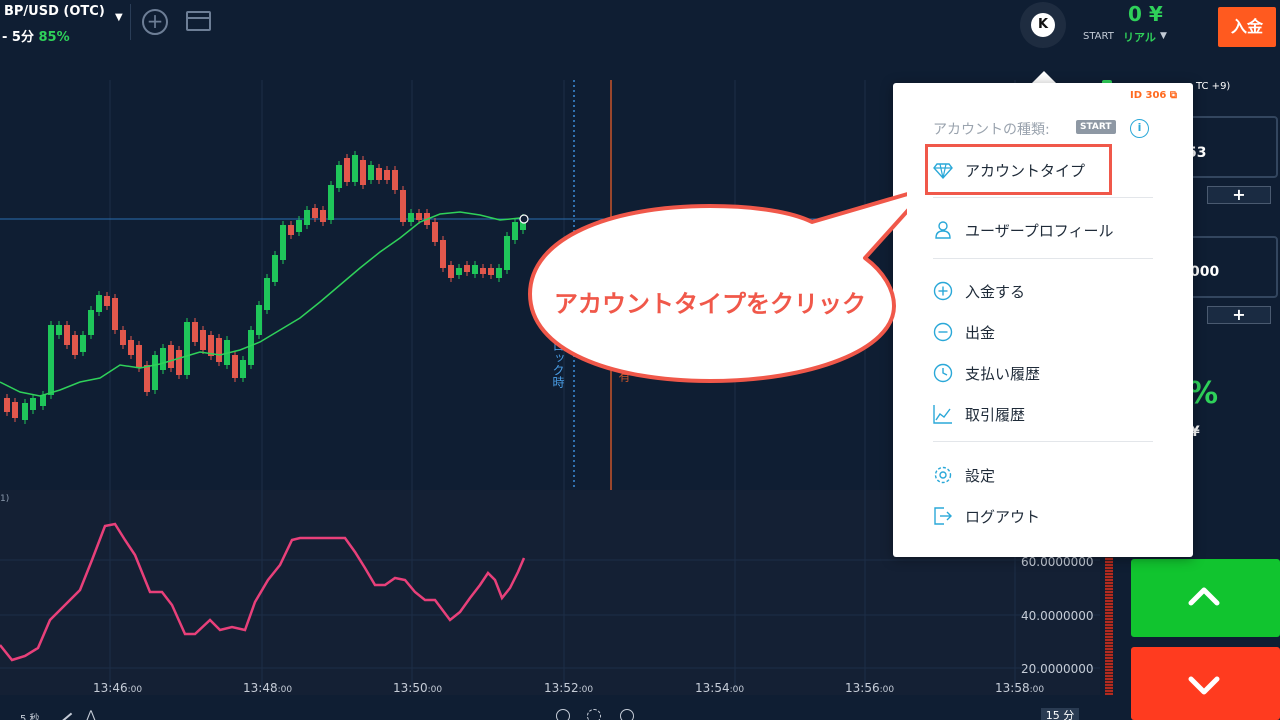 The image size is (1280, 720). I want to click on deposit-button: 入金, so click(1247, 27).